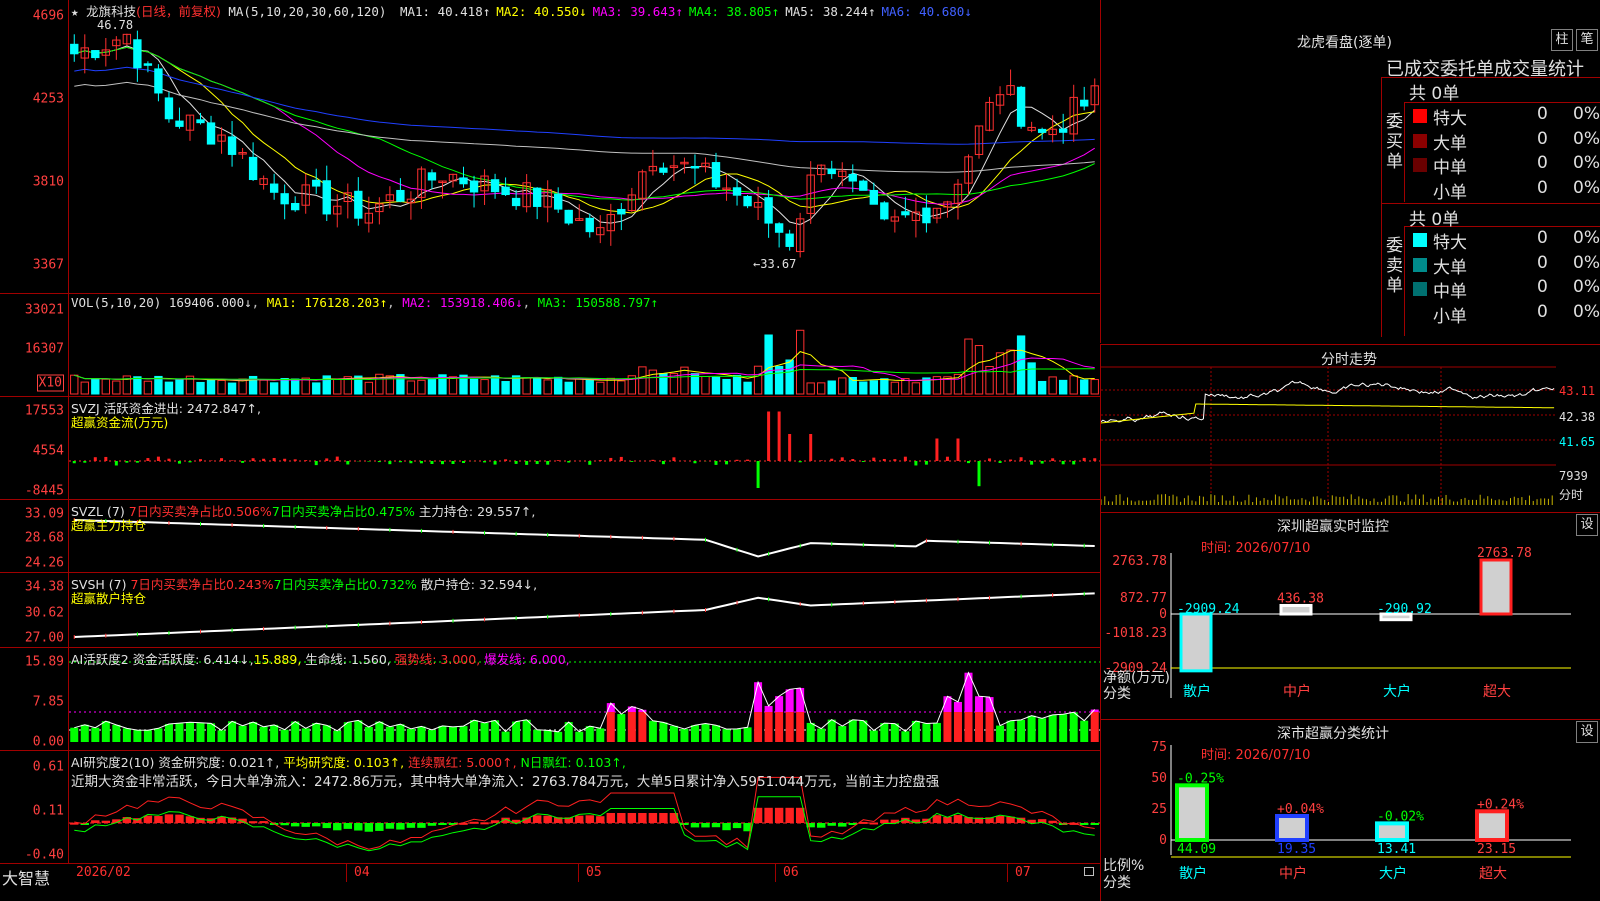  What do you see at coordinates (1293, 873) in the screenshot?
I see `category-label: 中户` at bounding box center [1293, 873].